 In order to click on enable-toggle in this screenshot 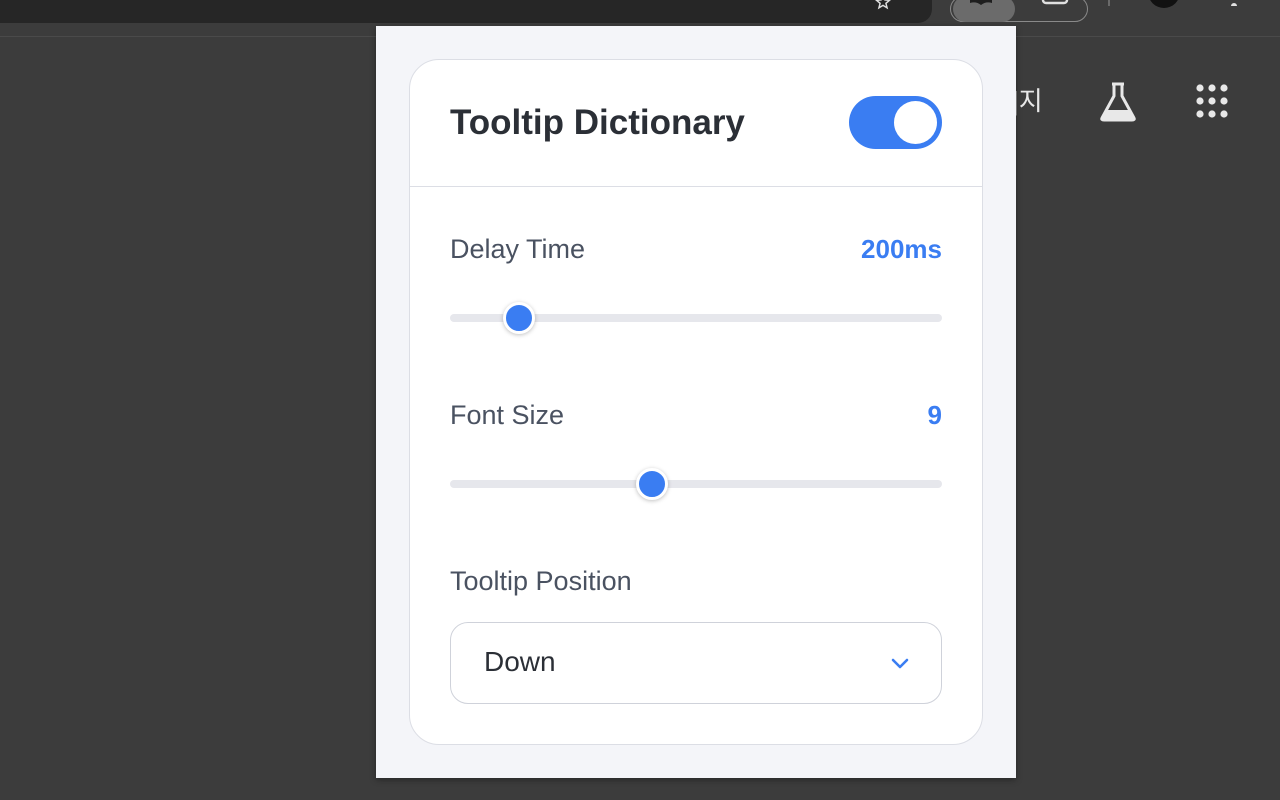, I will do `click(895, 122)`.